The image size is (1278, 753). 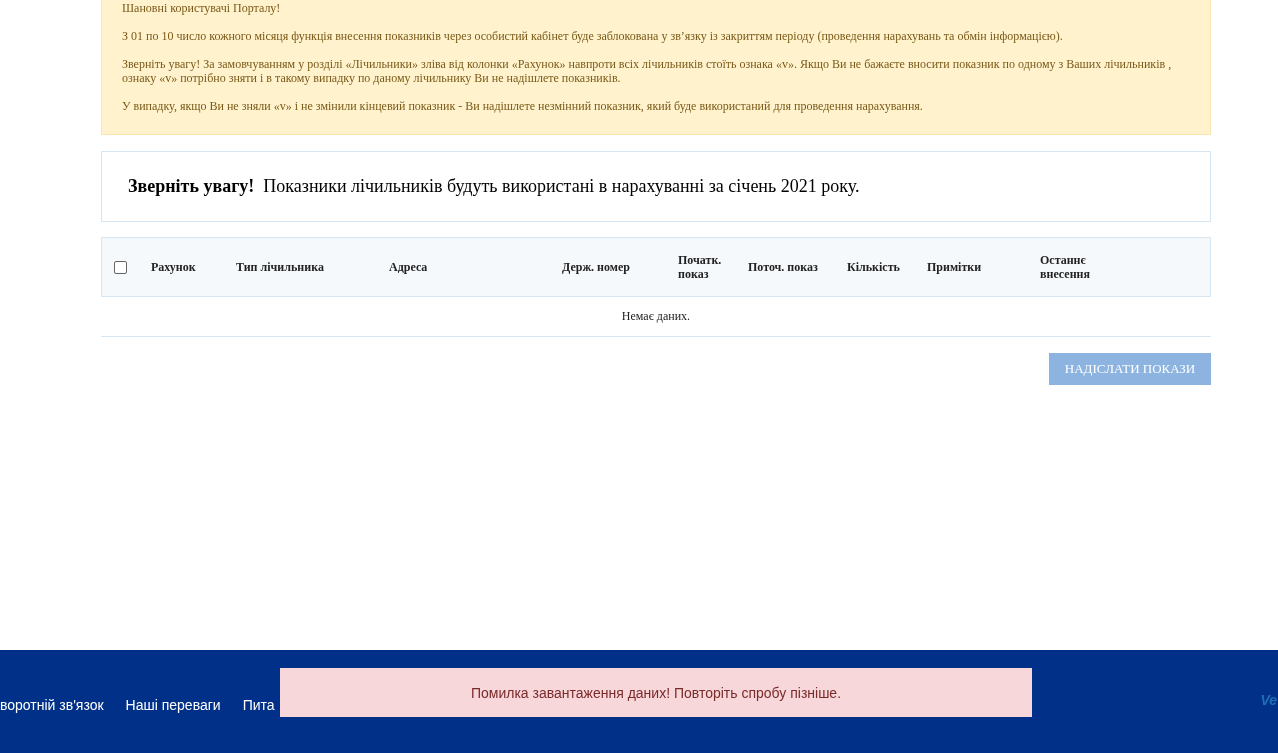 What do you see at coordinates (120, 267) in the screenshot?
I see `select-all-checkbox` at bounding box center [120, 267].